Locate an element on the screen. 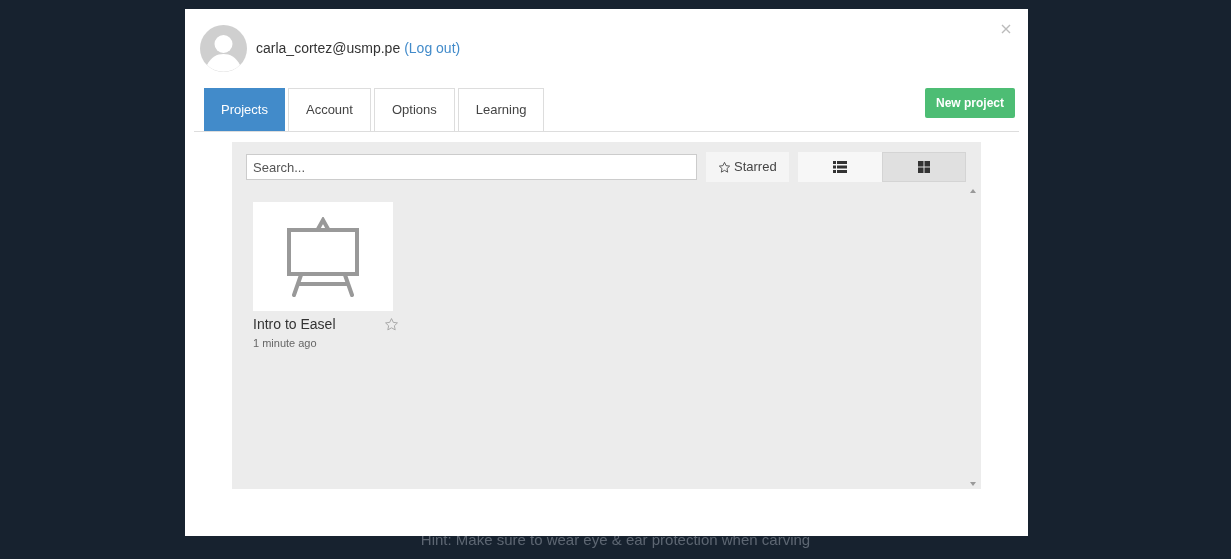 Image resolution: width=1231 pixels, height=559 pixels. star-icon is located at coordinates (724, 167).